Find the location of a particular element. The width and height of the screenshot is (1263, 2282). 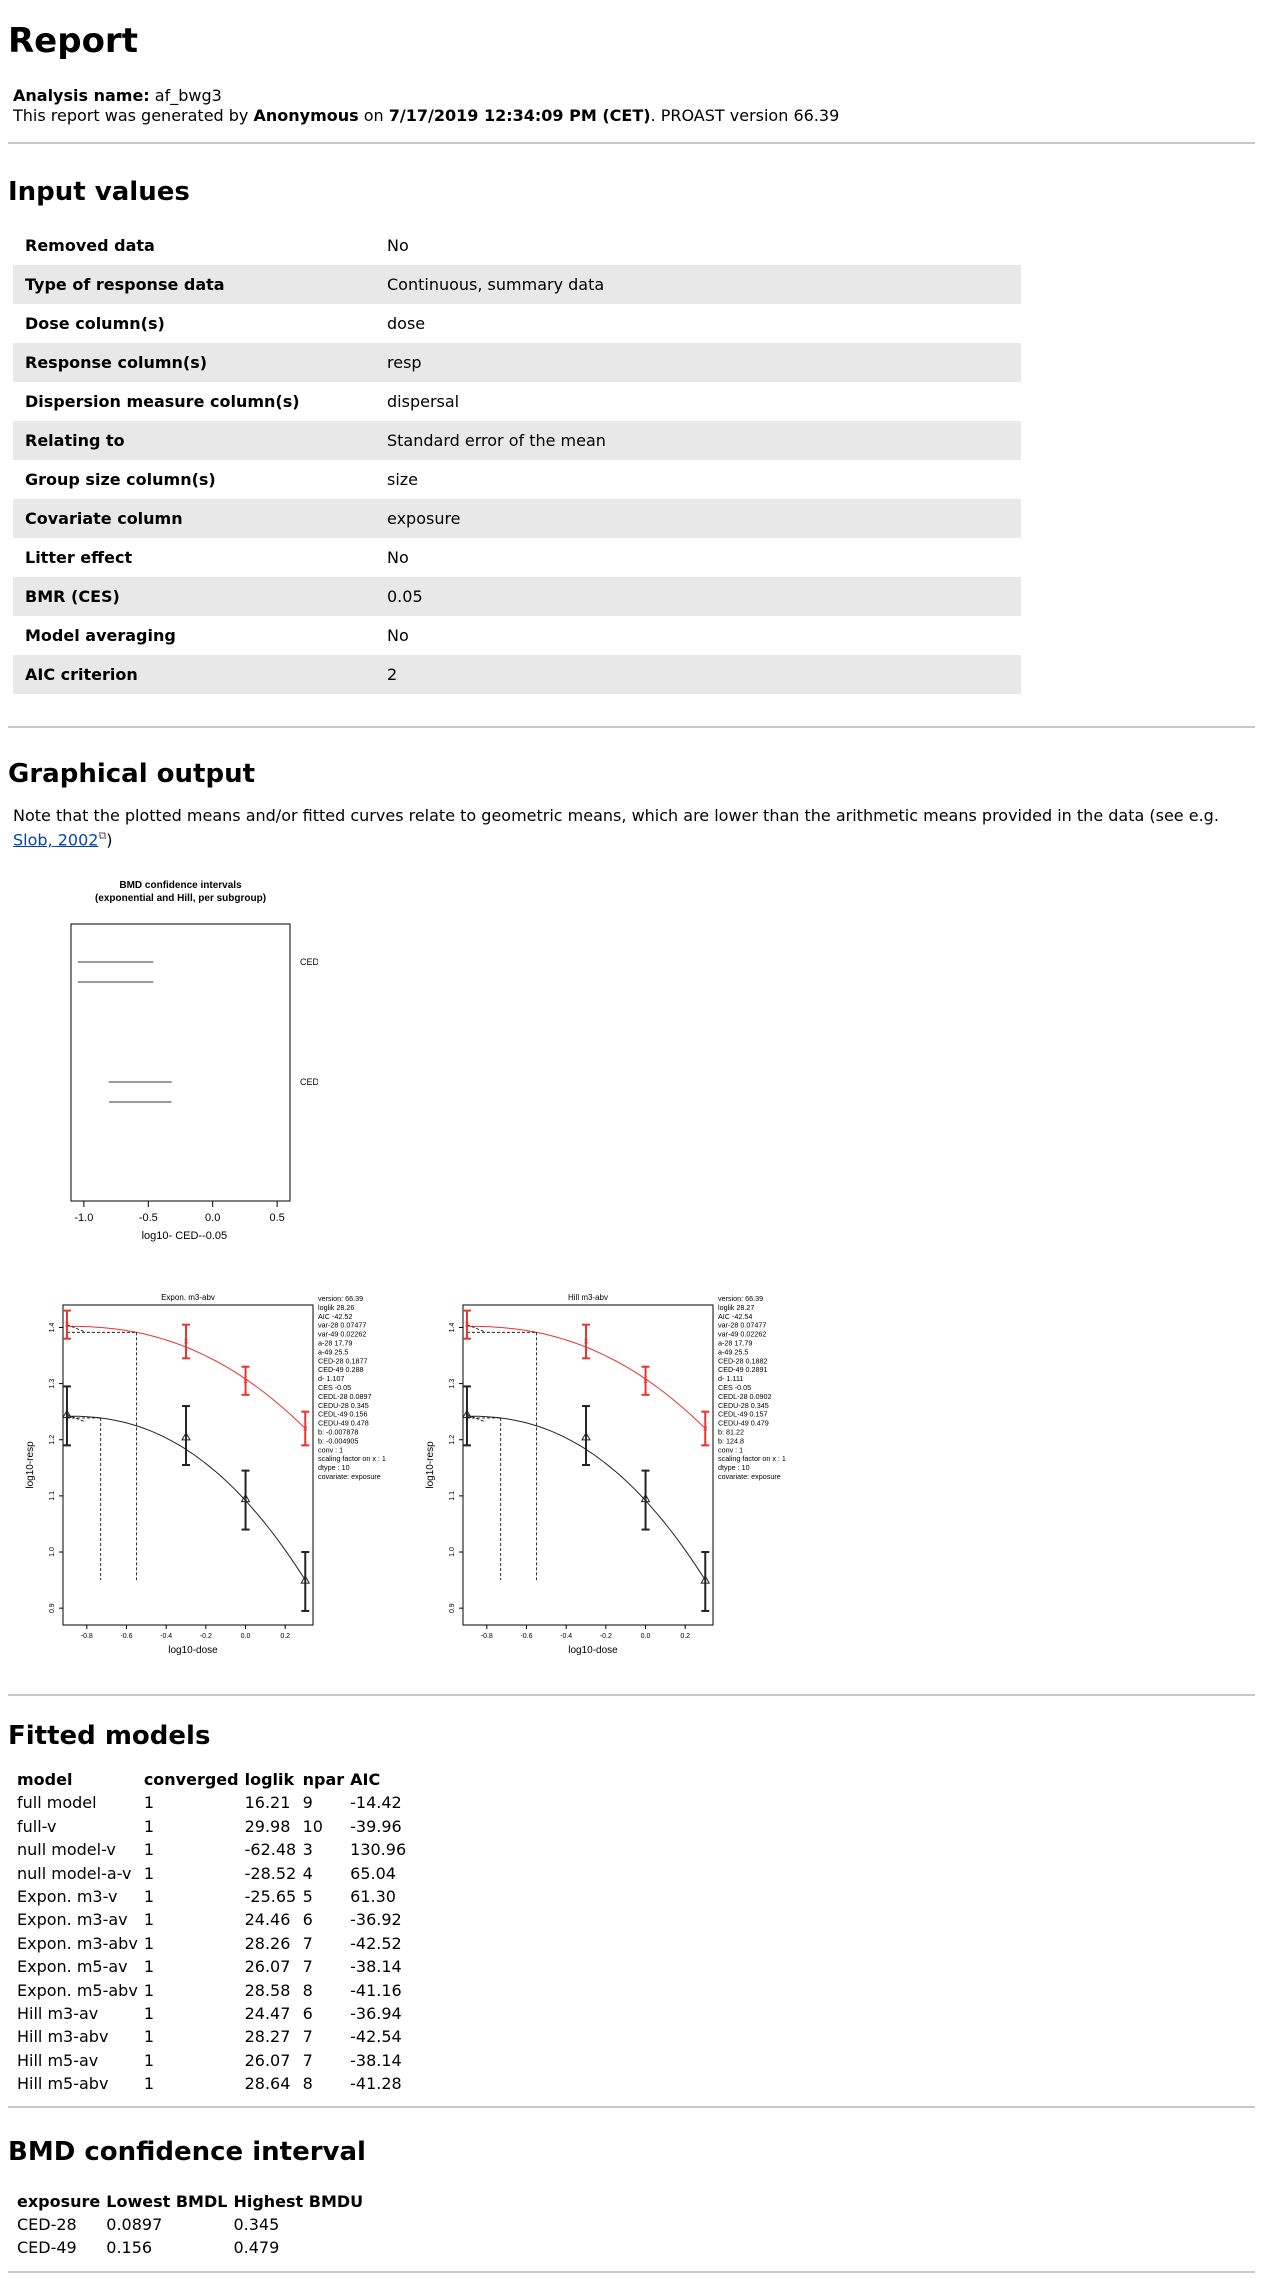

table-row: Expon. m3-abv 1 28.26 7 -42.52 is located at coordinates (213, 1943).